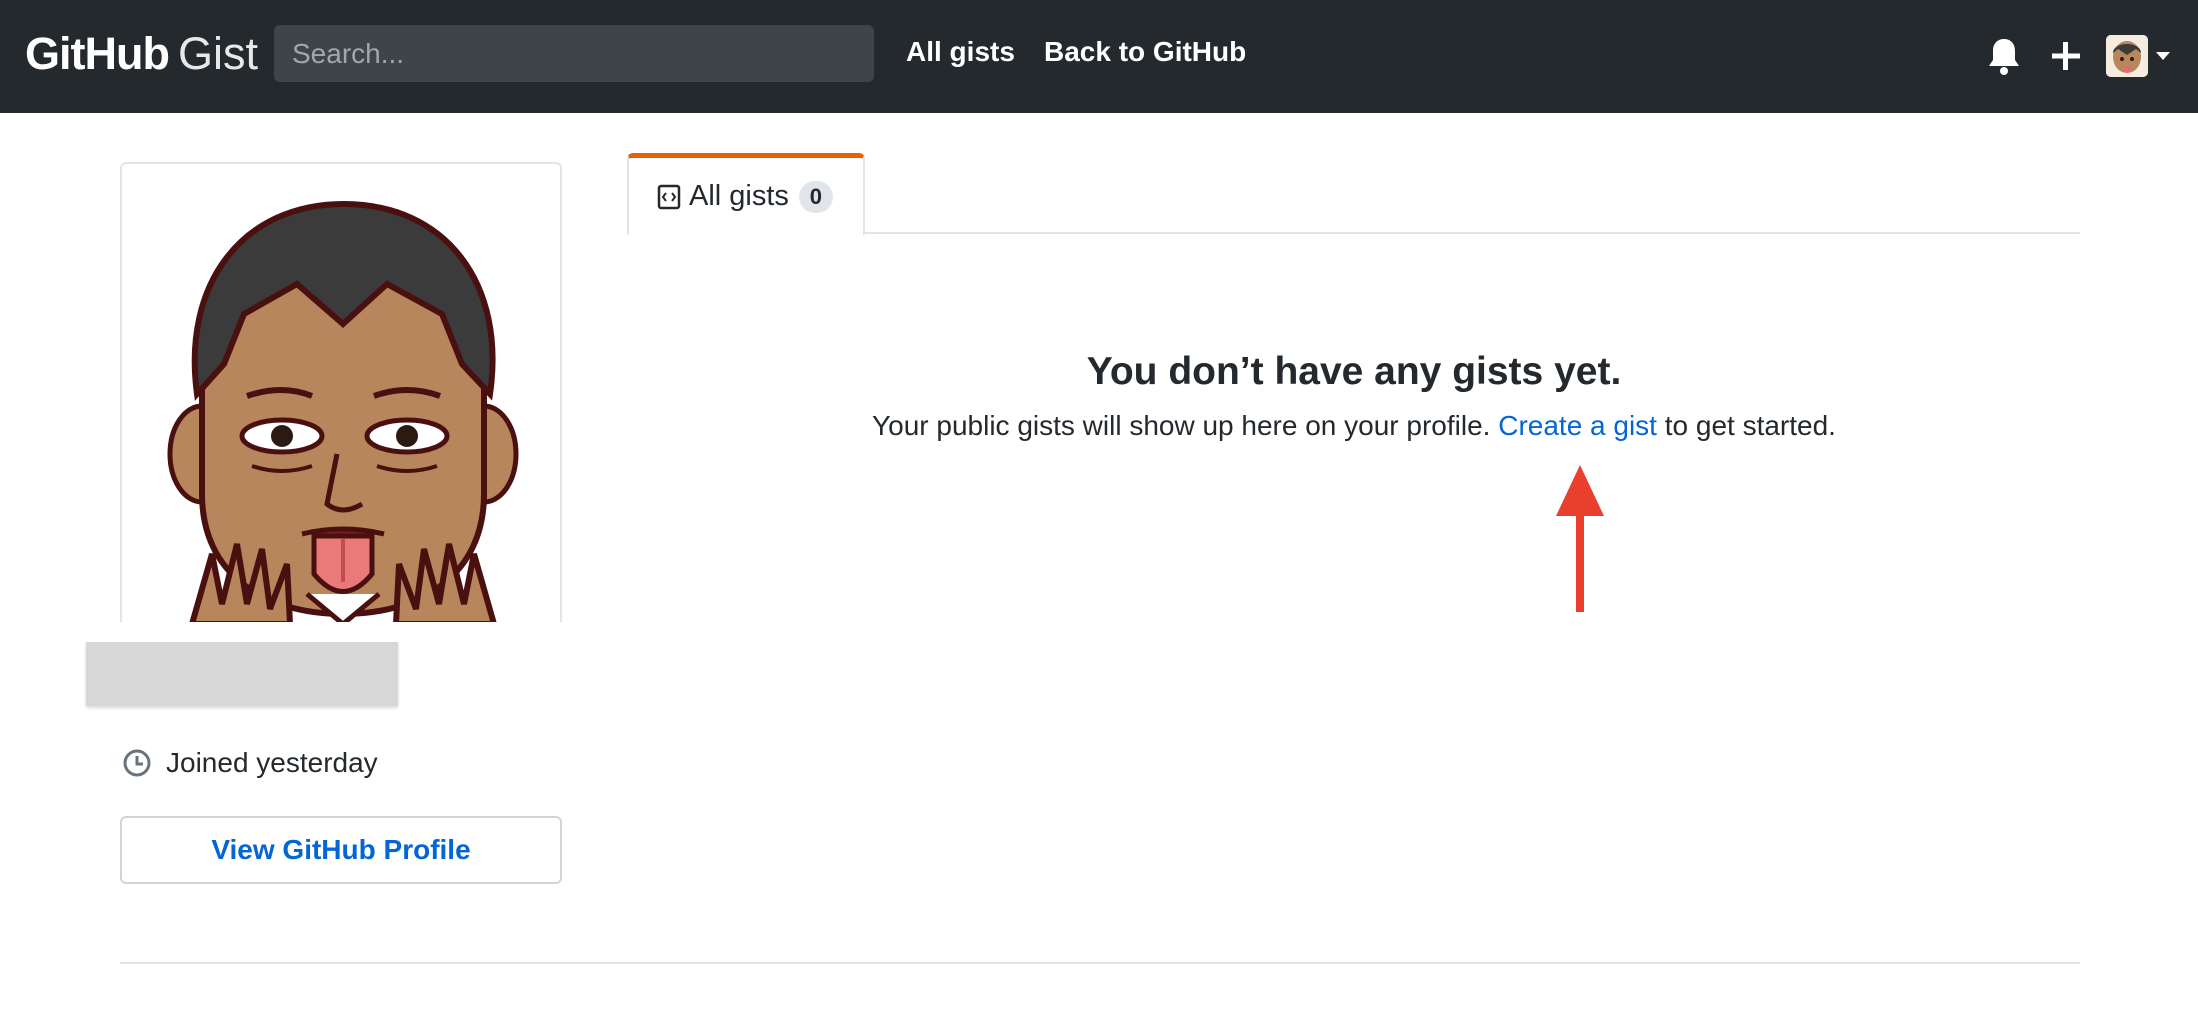 The width and height of the screenshot is (2198, 1018). What do you see at coordinates (217, 53) in the screenshot?
I see `logo-gist-text: Gist` at bounding box center [217, 53].